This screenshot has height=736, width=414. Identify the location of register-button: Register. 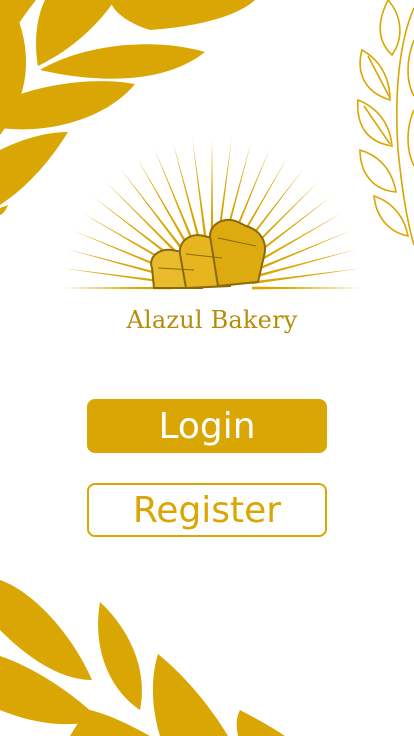
(207, 510).